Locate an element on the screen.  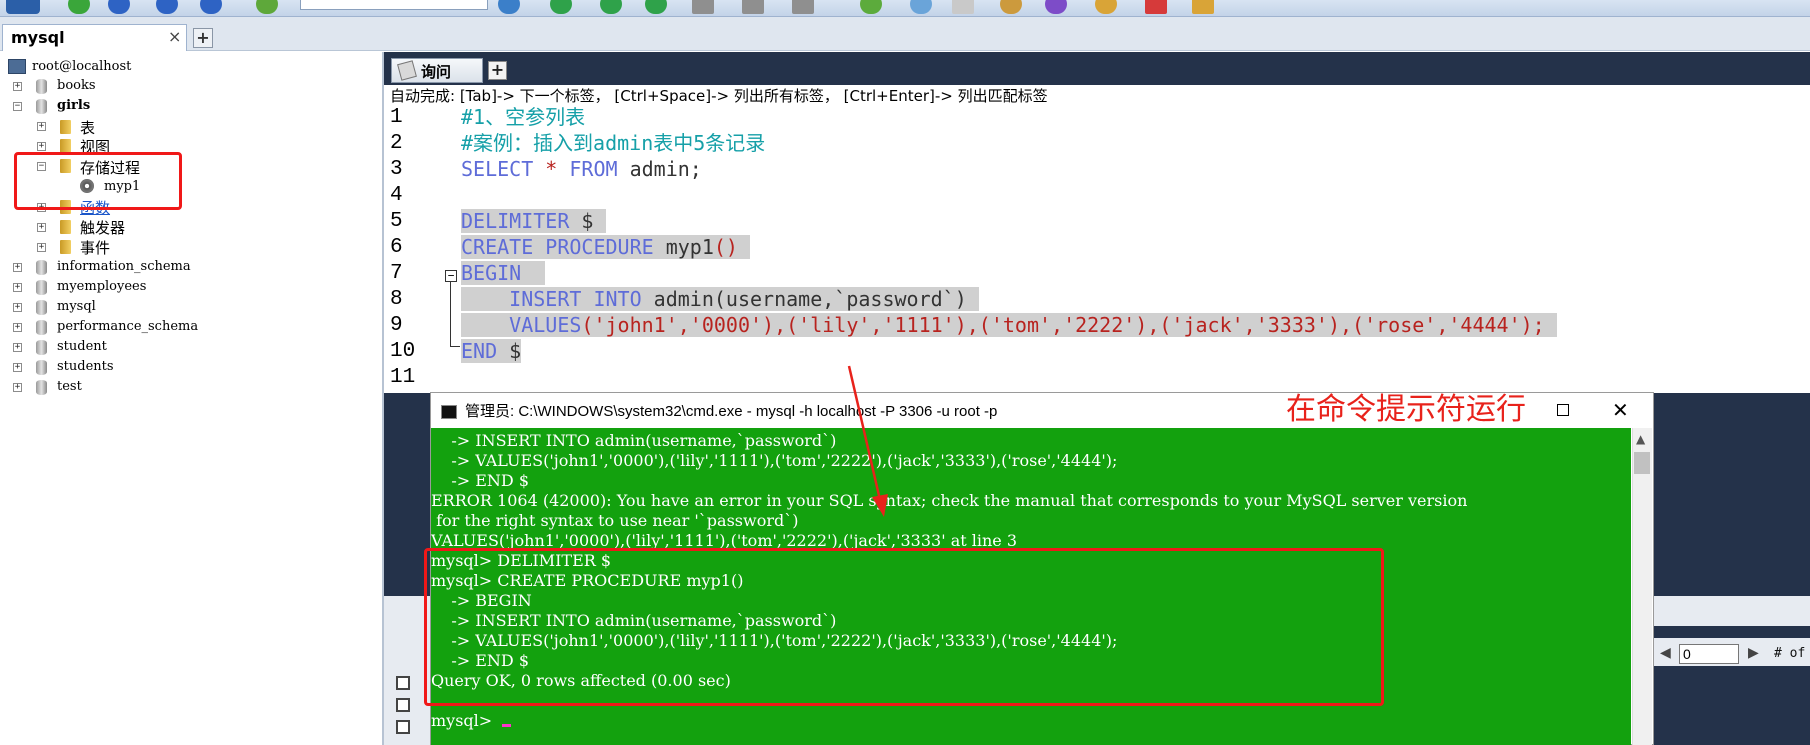
code-line-8: INSERT INTO admin(username,`password`) is located at coordinates (720, 299).